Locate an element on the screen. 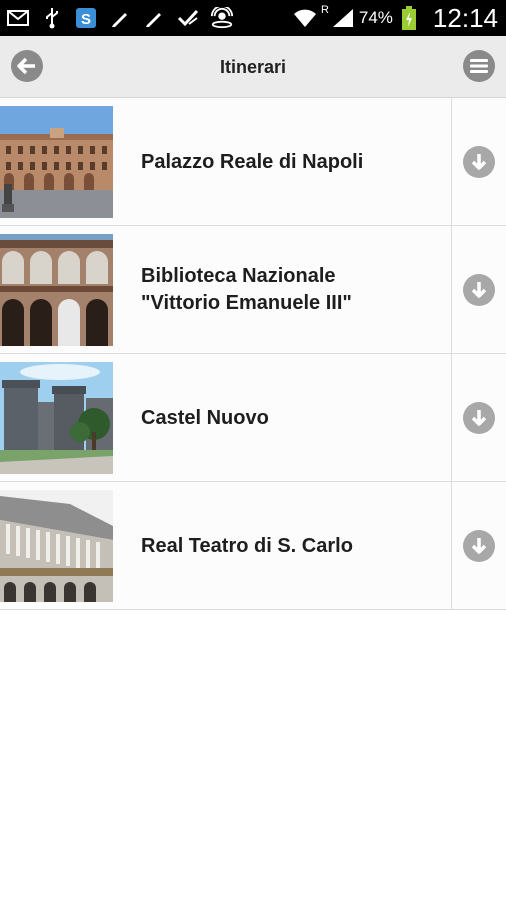 This screenshot has width=506, height=900. header-bar: Itinerari is located at coordinates (253, 67).